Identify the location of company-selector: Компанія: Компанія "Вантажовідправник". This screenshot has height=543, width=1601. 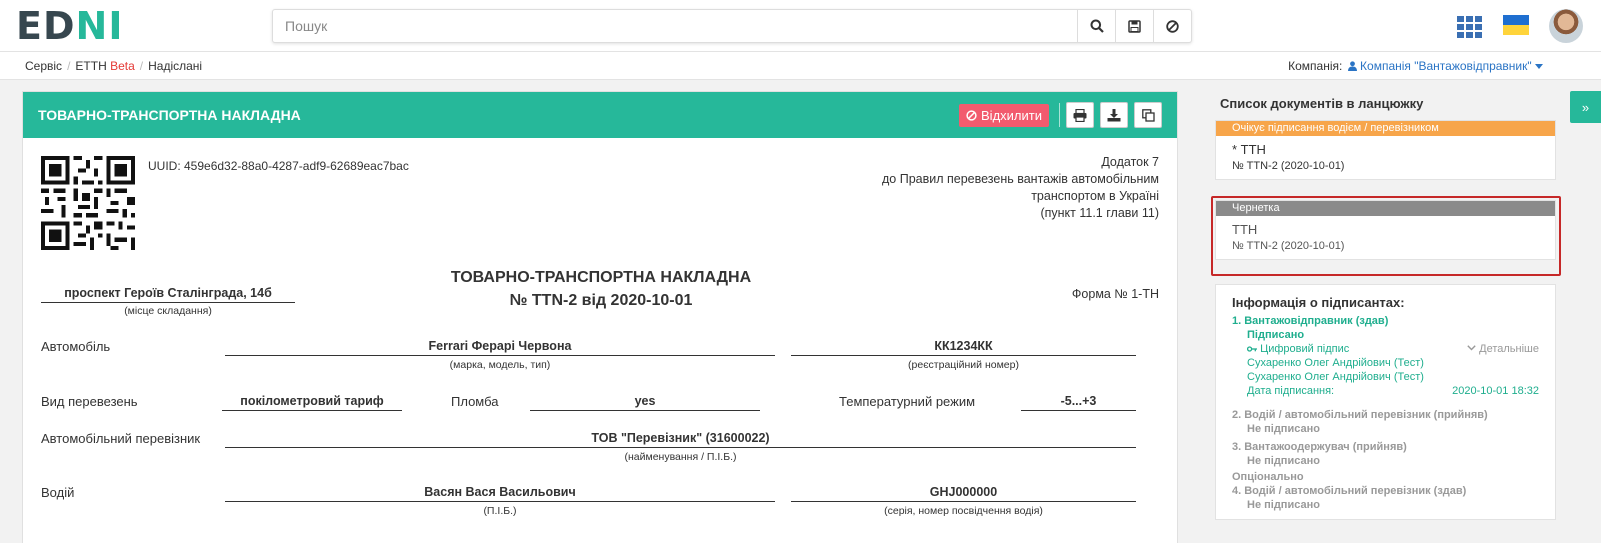
(1415, 66).